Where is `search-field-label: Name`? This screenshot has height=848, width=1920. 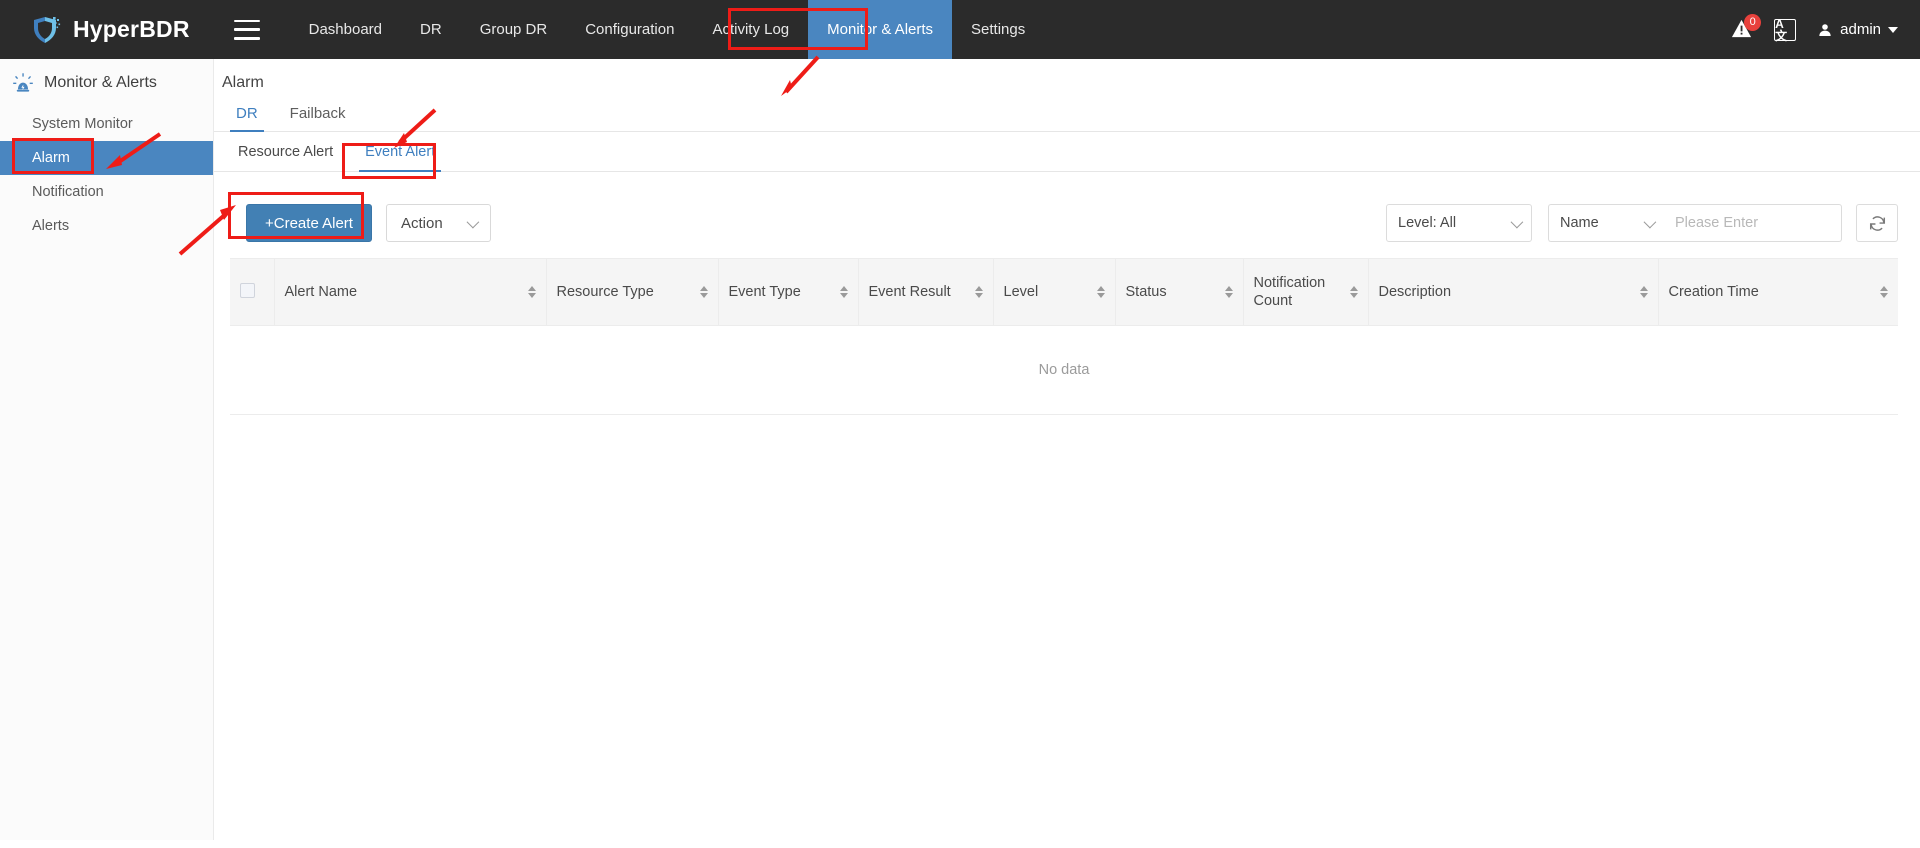
search-field-label: Name is located at coordinates (1579, 223).